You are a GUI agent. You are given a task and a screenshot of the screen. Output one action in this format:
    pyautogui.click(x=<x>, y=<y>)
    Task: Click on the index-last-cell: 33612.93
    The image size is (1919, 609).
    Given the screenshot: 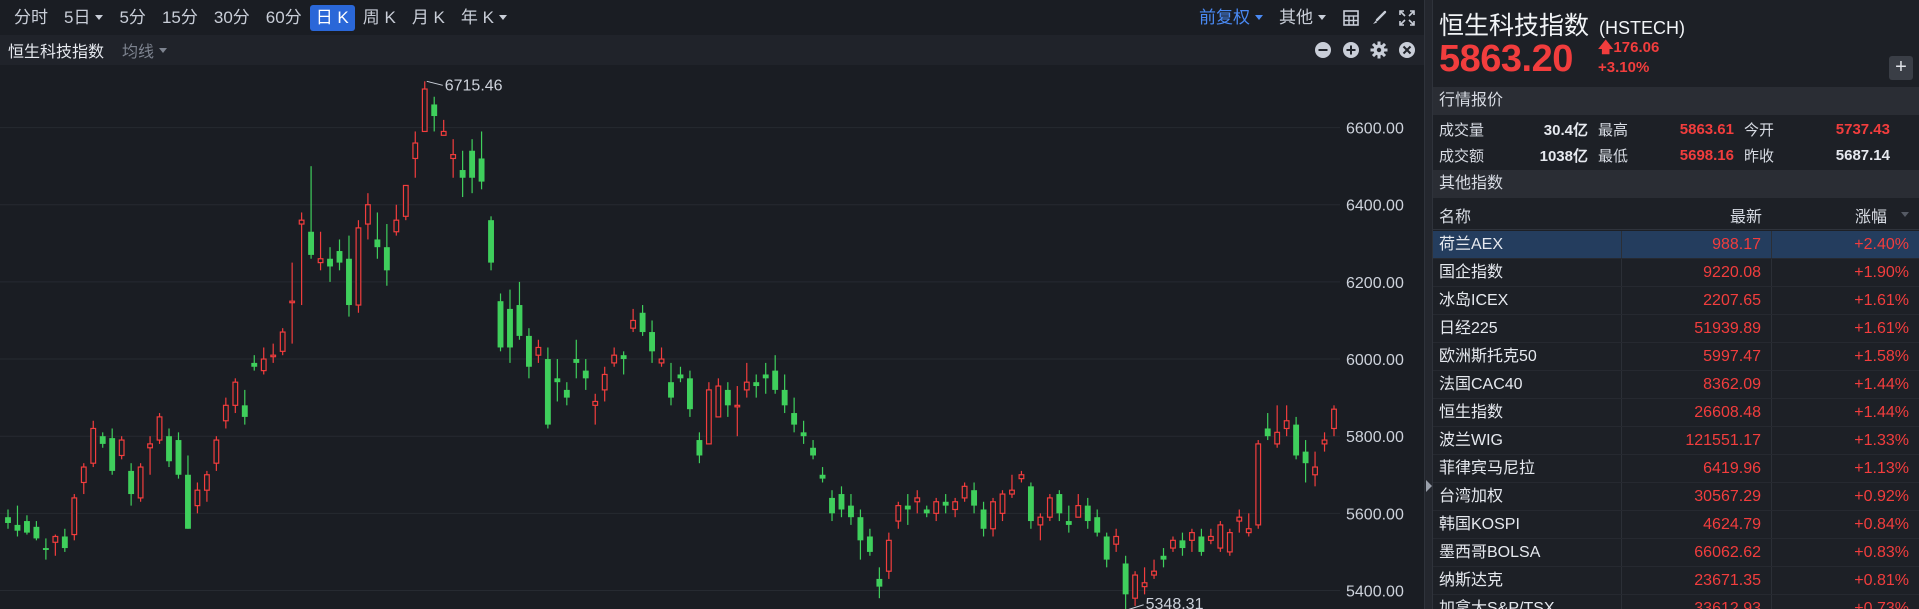 What is the action you would take?
    pyautogui.click(x=1697, y=602)
    